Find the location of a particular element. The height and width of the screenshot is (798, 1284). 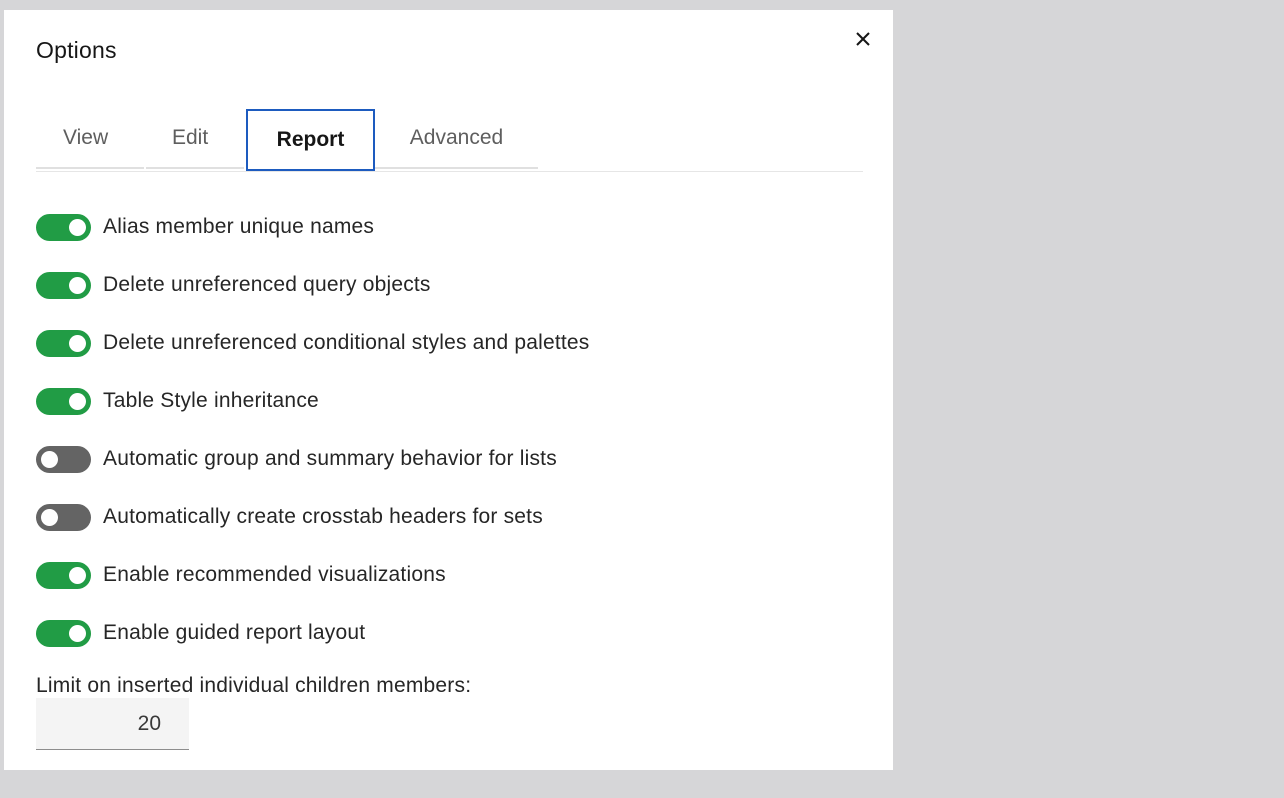

option-label: Table Style inheritance is located at coordinates (211, 400).